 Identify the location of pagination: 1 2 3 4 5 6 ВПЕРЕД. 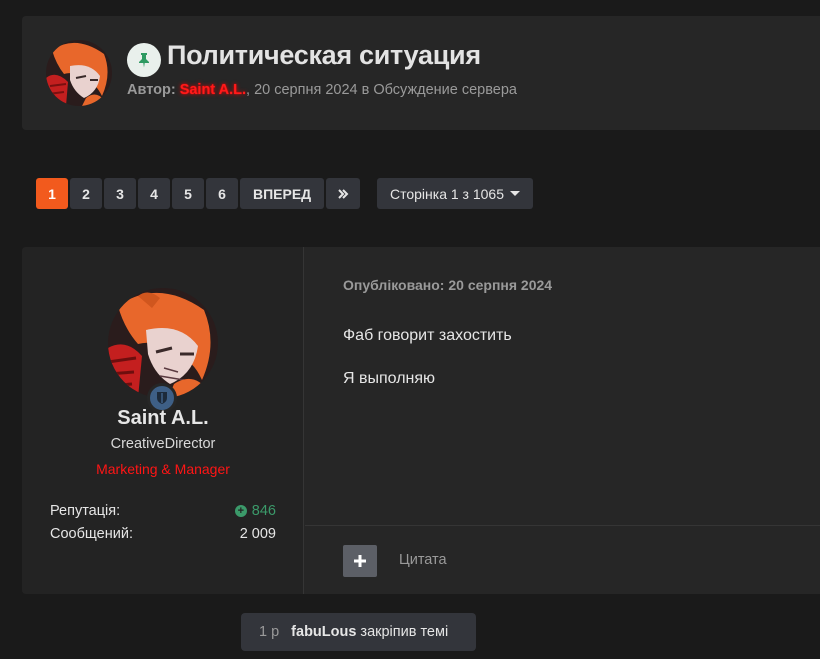
(198, 193).